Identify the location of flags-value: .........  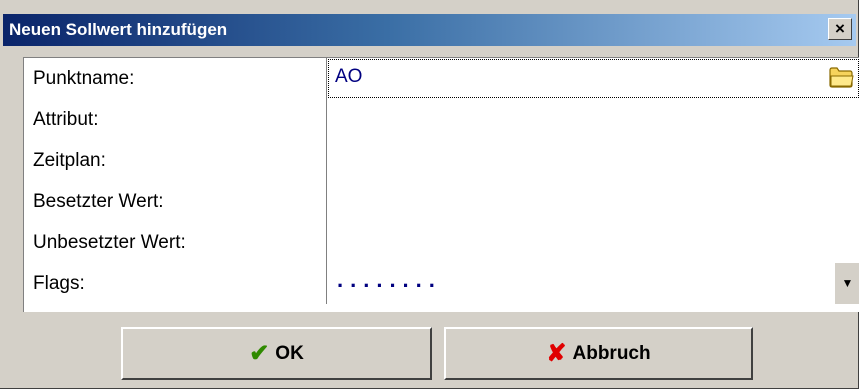
(389, 279).